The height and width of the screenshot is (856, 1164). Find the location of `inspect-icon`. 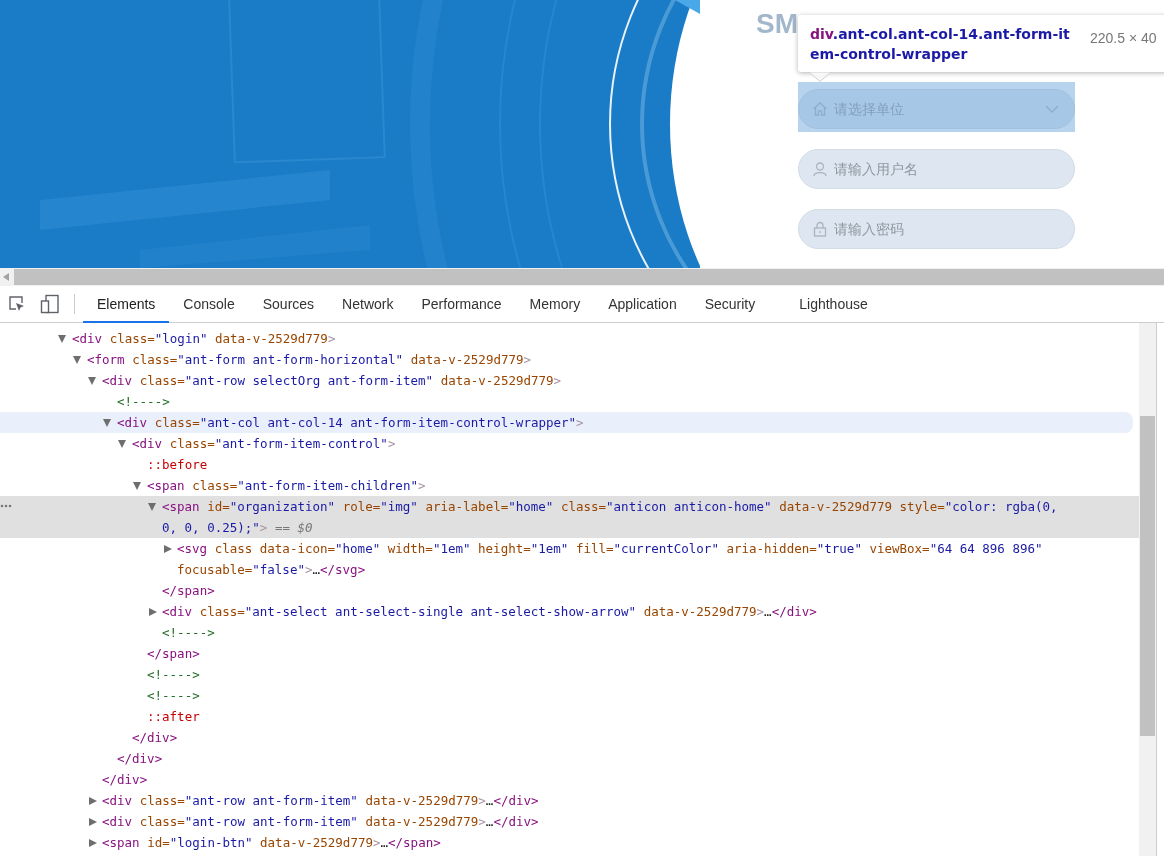

inspect-icon is located at coordinates (17, 304).